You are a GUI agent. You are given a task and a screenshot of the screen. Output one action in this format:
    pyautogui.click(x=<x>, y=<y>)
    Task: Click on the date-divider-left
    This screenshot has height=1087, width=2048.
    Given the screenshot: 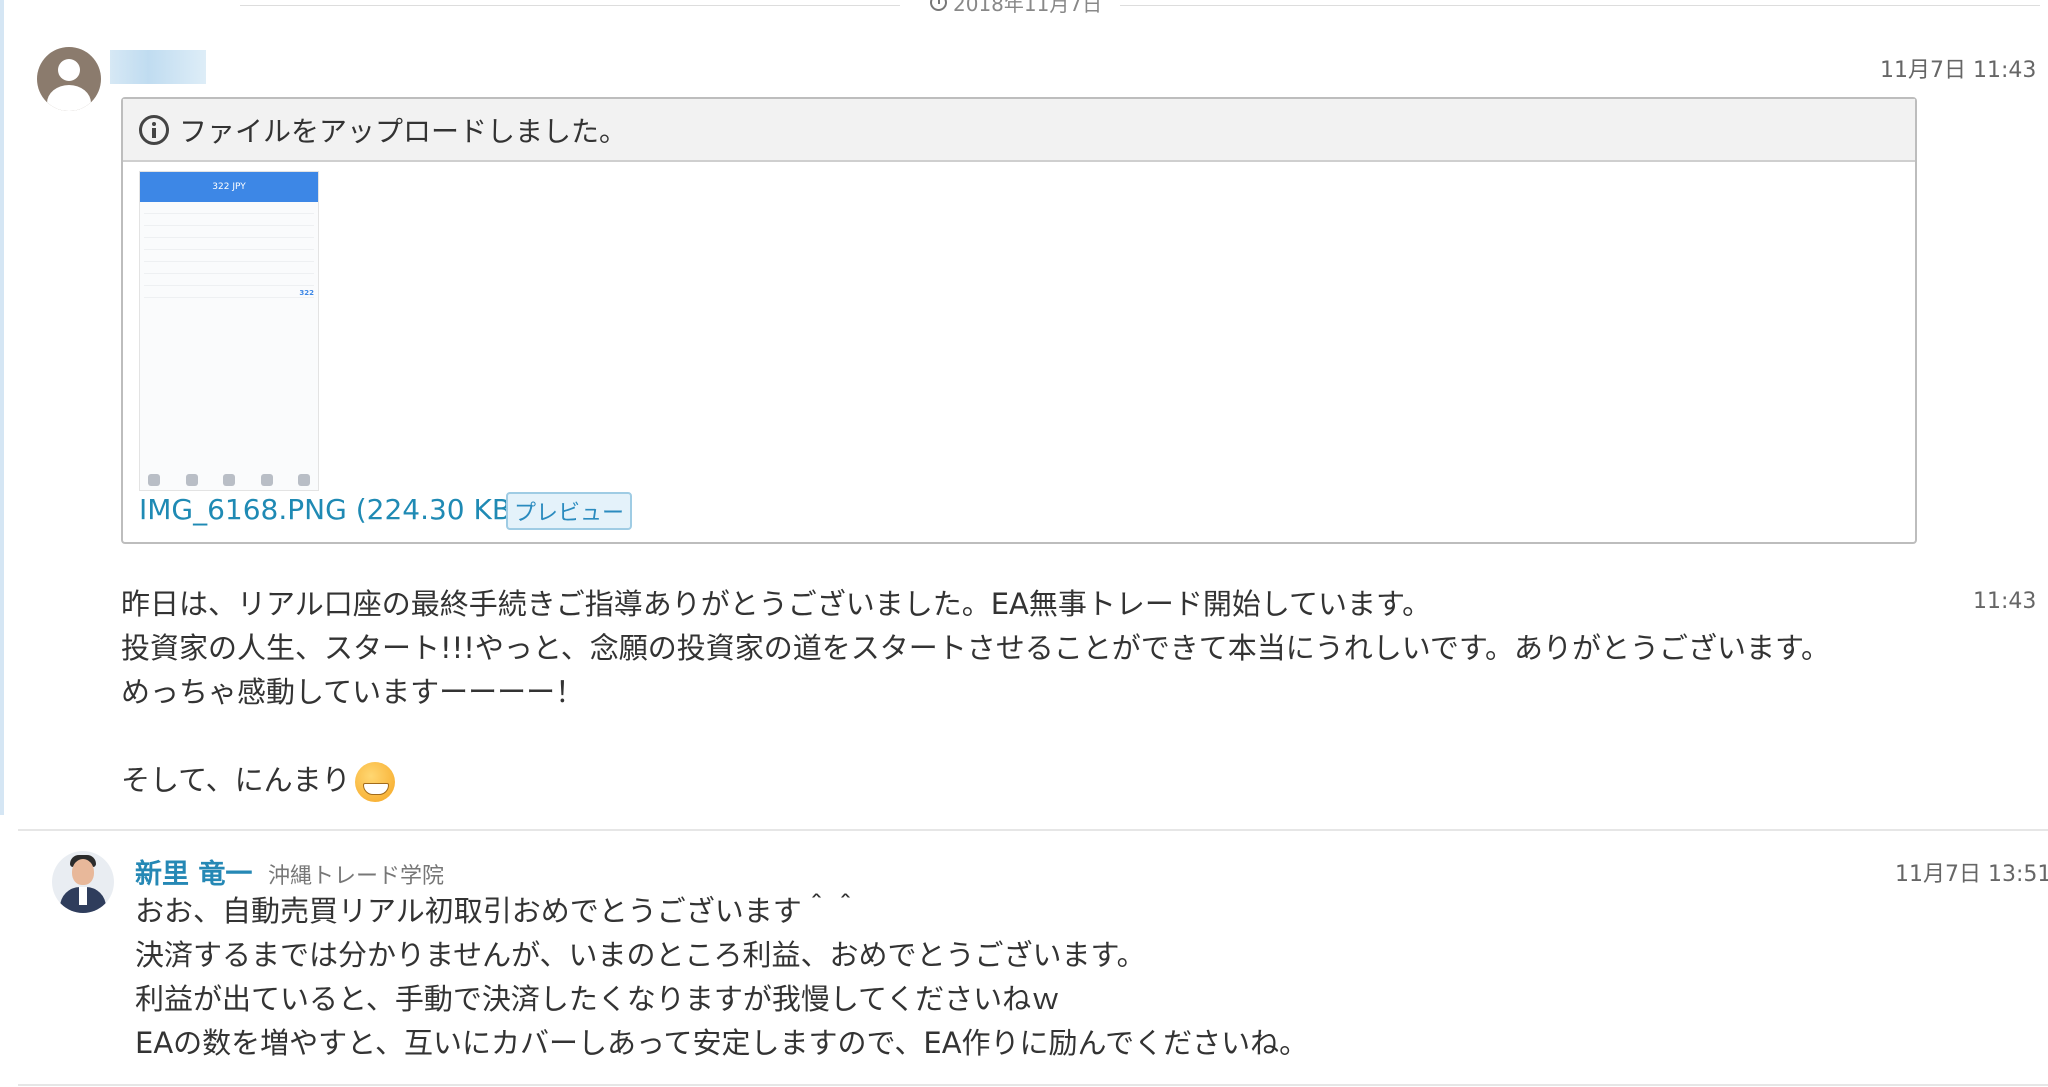 What is the action you would take?
    pyautogui.click(x=570, y=5)
    